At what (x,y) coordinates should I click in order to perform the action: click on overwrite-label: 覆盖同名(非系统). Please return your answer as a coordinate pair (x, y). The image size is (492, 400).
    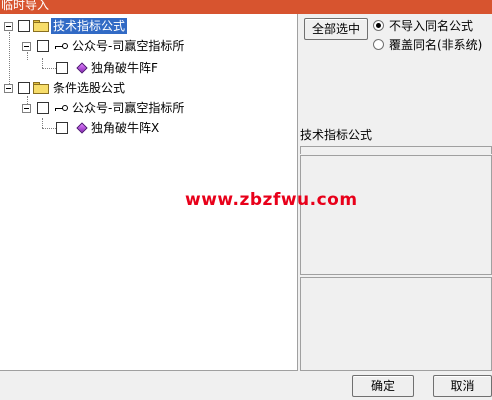
    Looking at the image, I should click on (435, 45).